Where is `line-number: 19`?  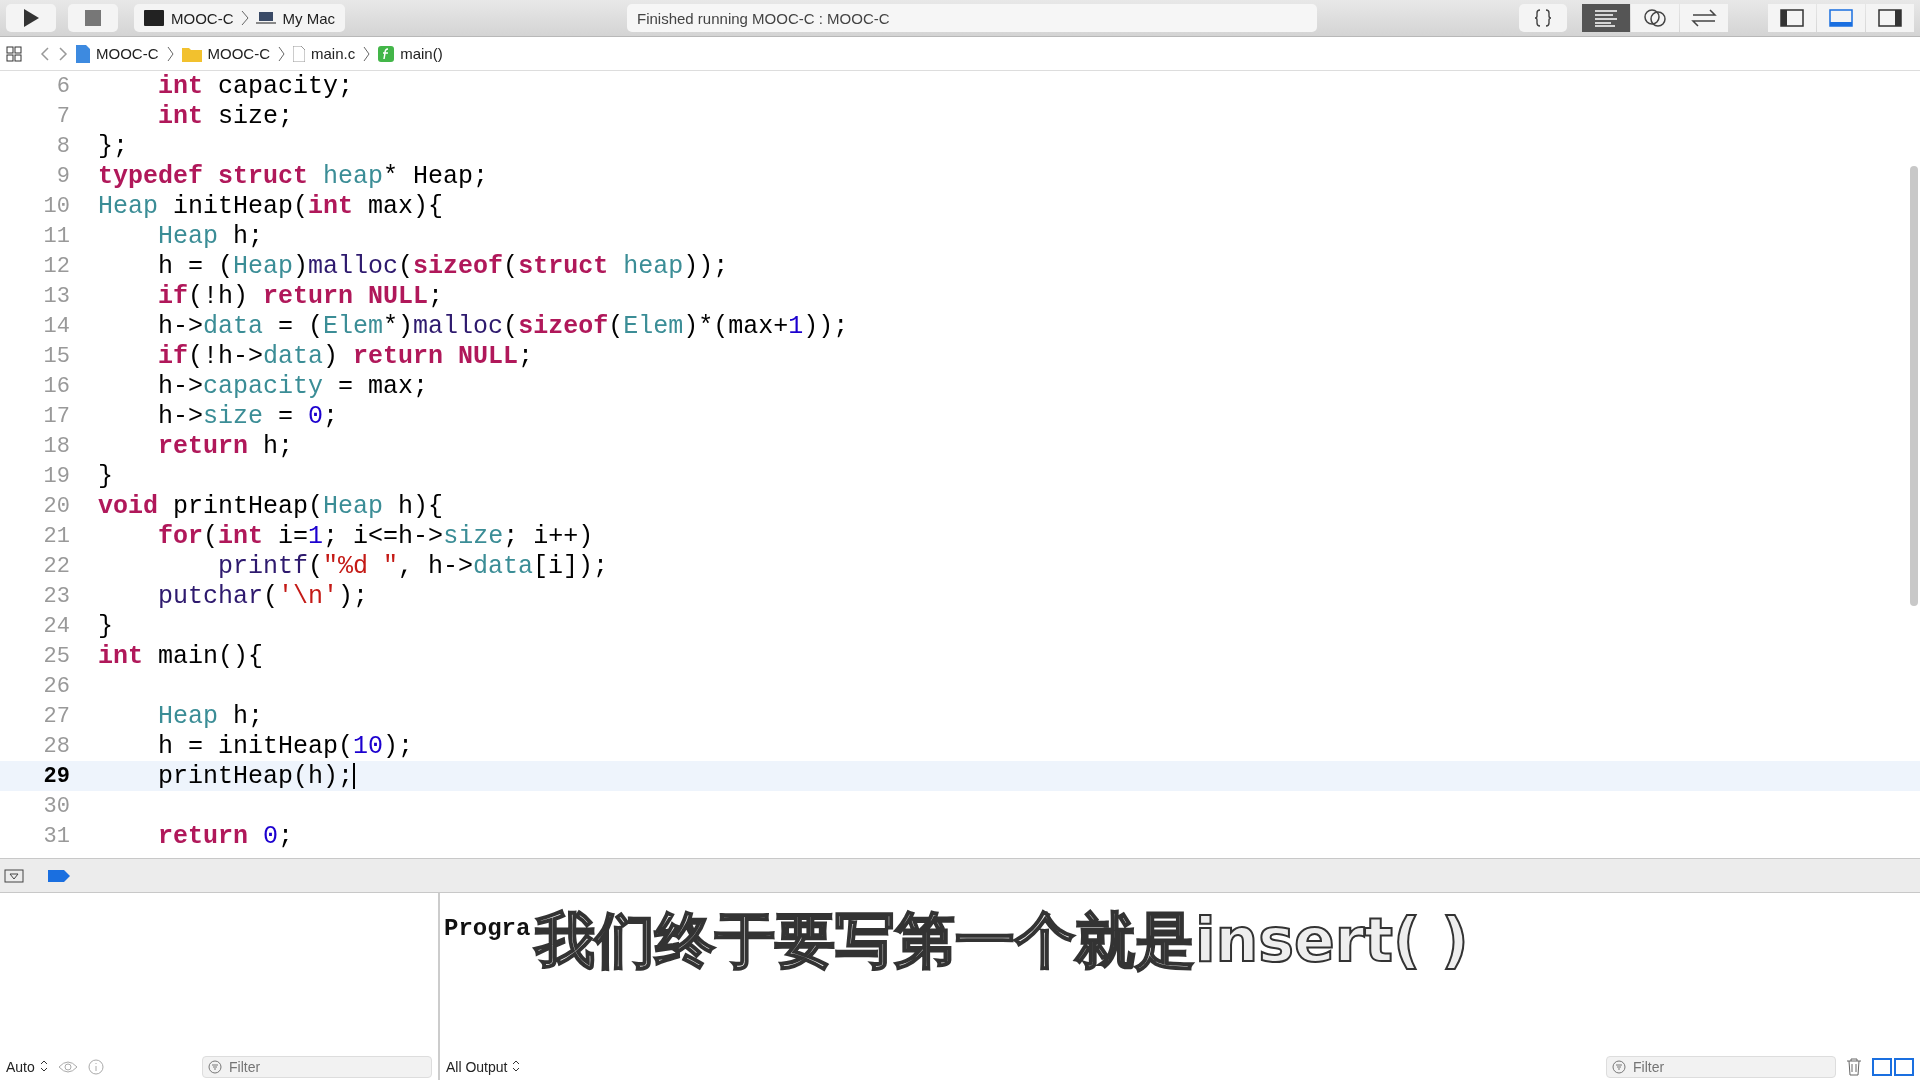 line-number: 19 is located at coordinates (56, 476).